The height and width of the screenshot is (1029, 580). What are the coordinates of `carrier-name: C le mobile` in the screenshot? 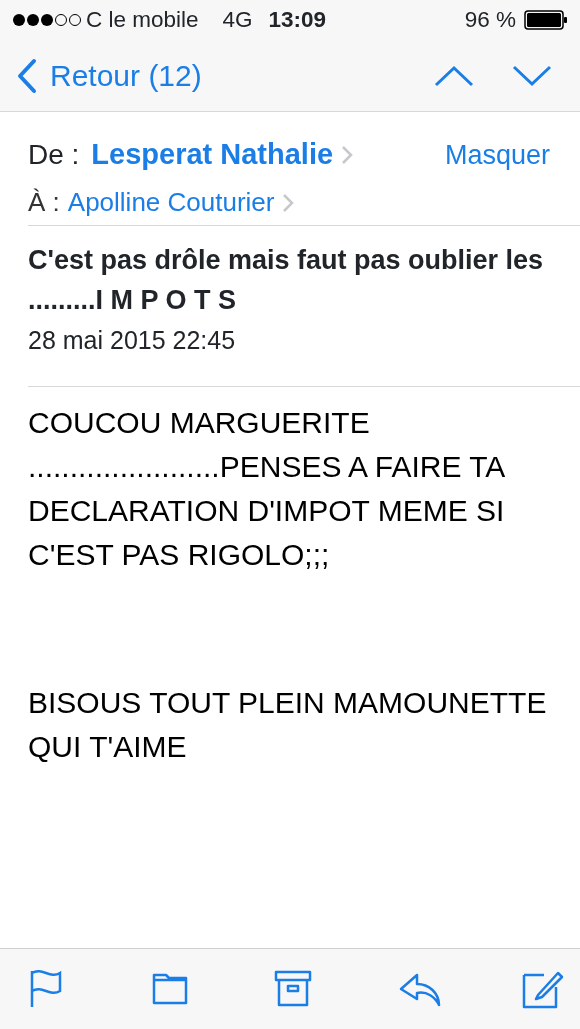 It's located at (142, 20).